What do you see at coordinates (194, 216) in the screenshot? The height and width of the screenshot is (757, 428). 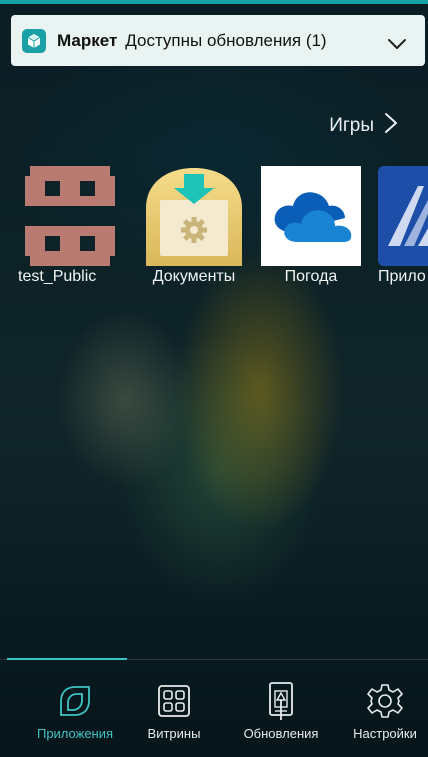 I see `documents-download-icon` at bounding box center [194, 216].